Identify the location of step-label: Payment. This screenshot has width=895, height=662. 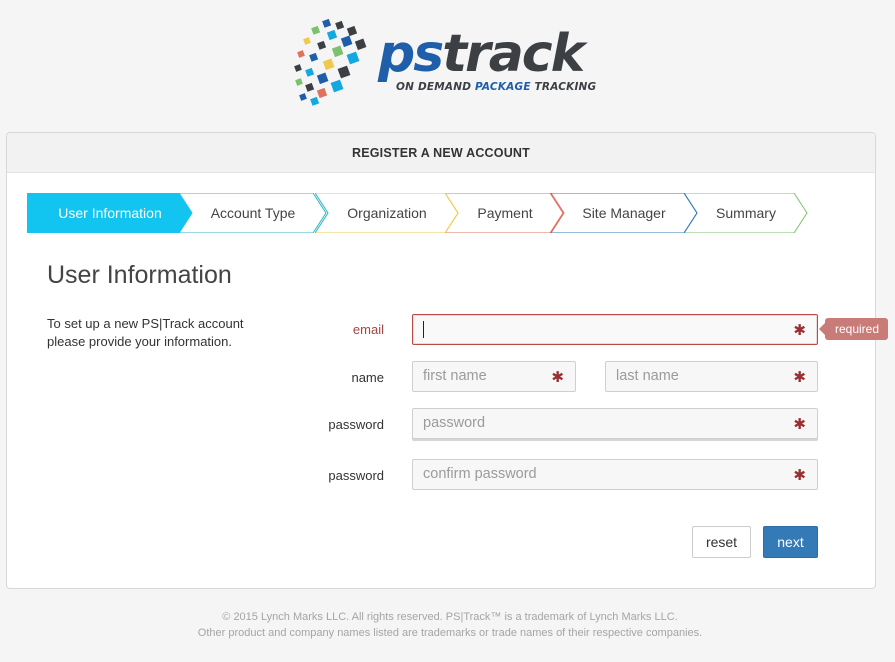
(505, 213).